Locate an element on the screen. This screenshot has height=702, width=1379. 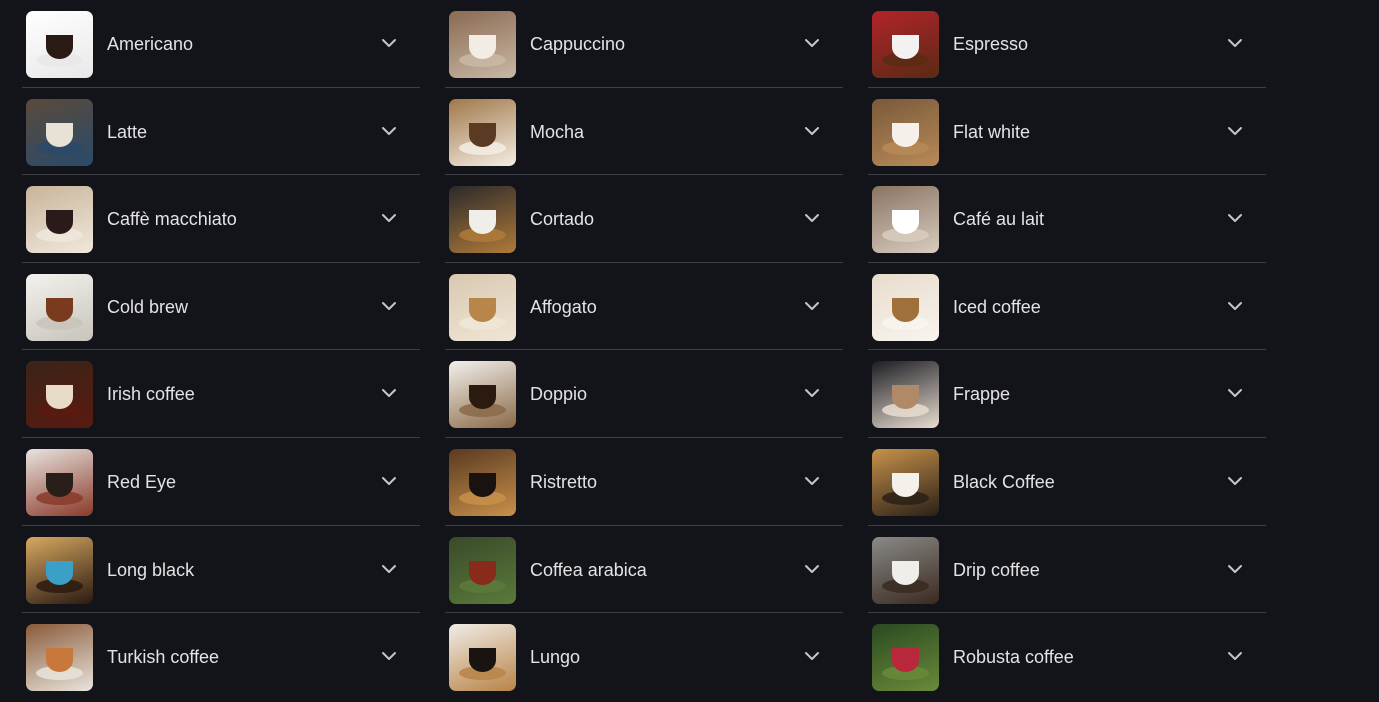
list-item: Cortado is located at coordinates (644, 219).